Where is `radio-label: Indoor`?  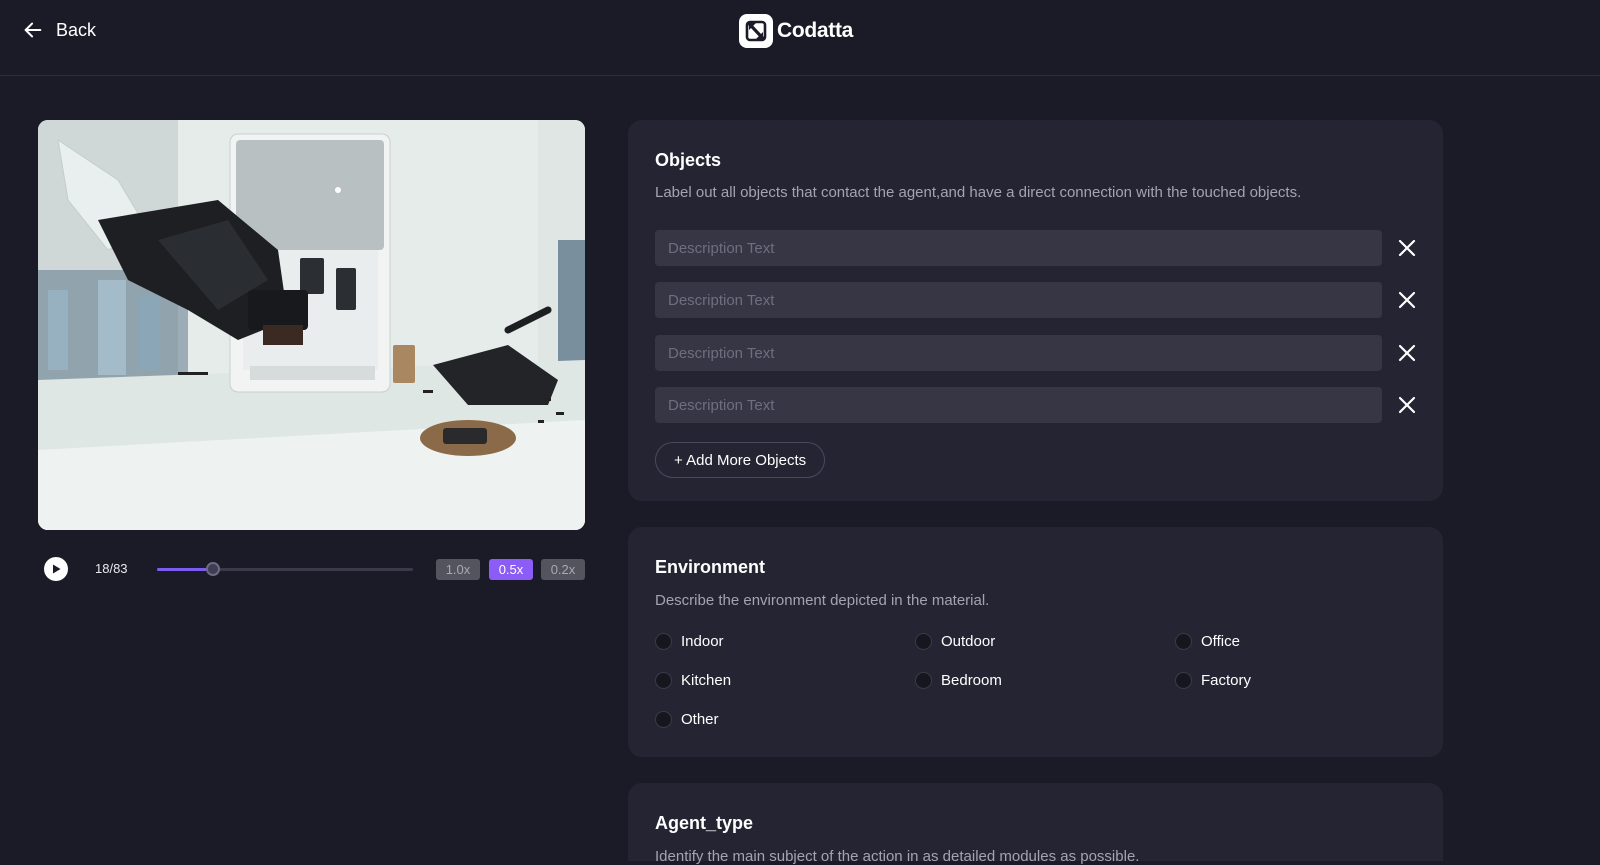
radio-label: Indoor is located at coordinates (702, 641).